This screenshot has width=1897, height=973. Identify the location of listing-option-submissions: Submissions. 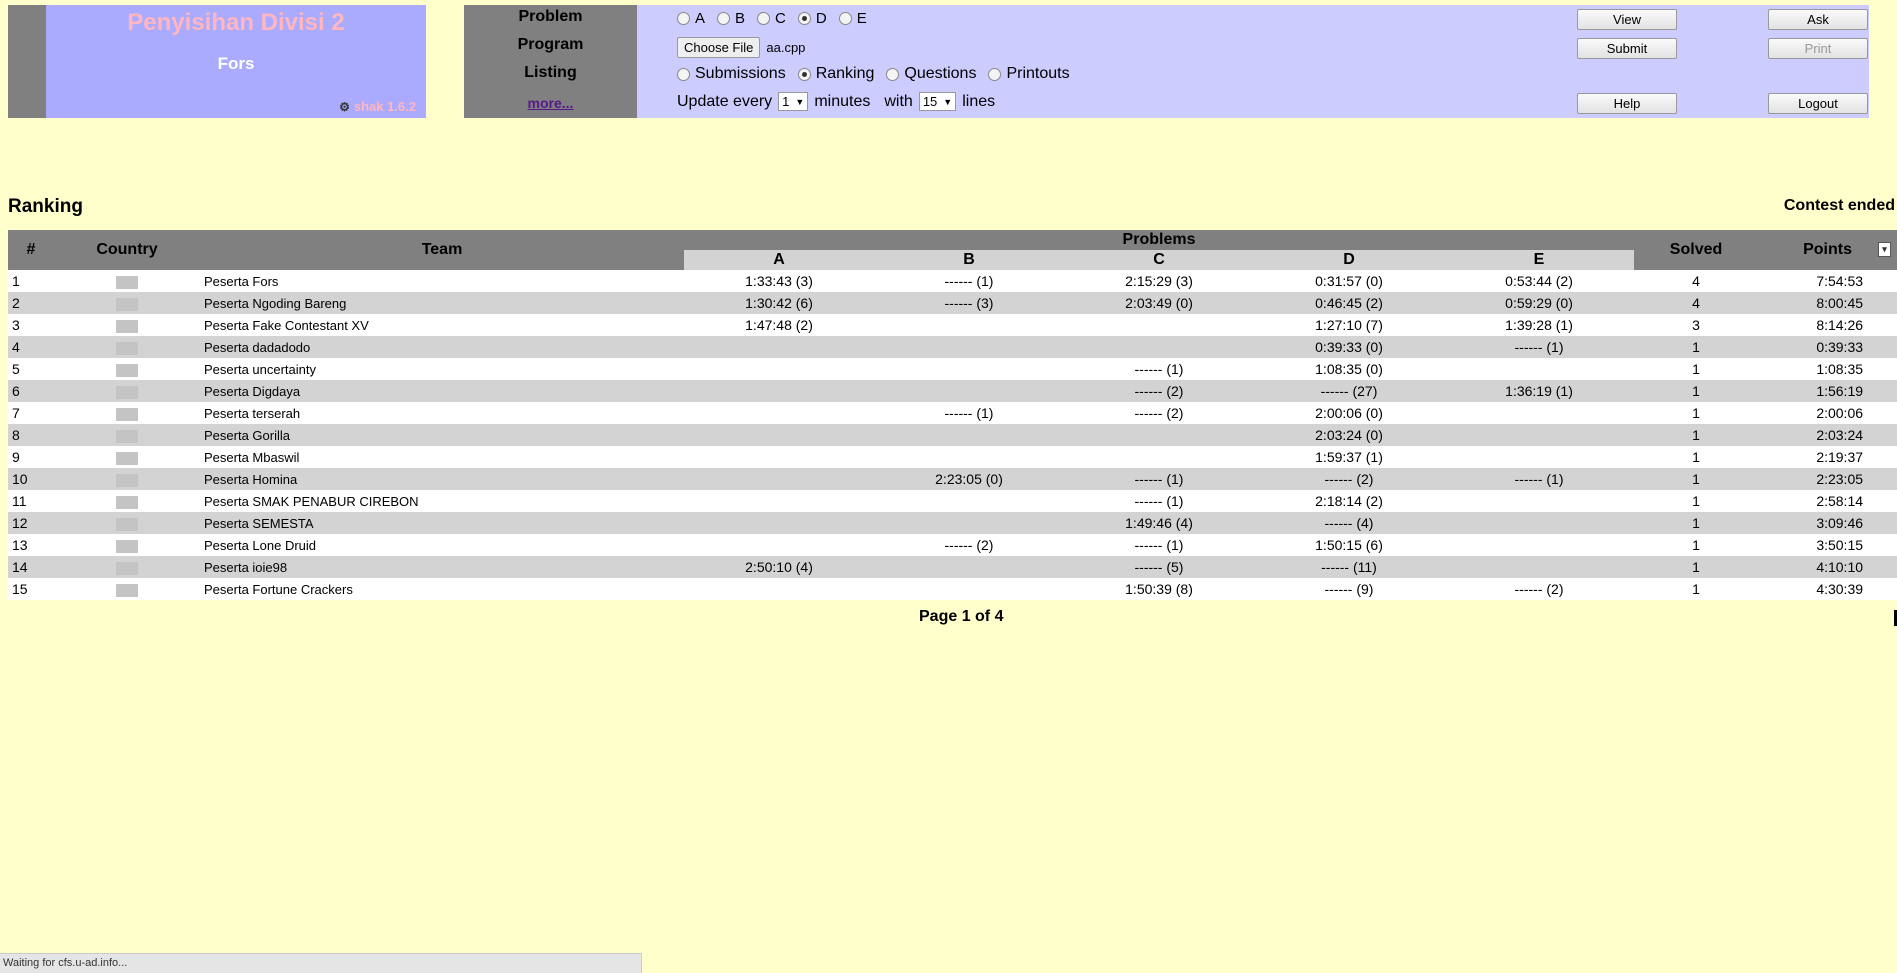
(731, 74).